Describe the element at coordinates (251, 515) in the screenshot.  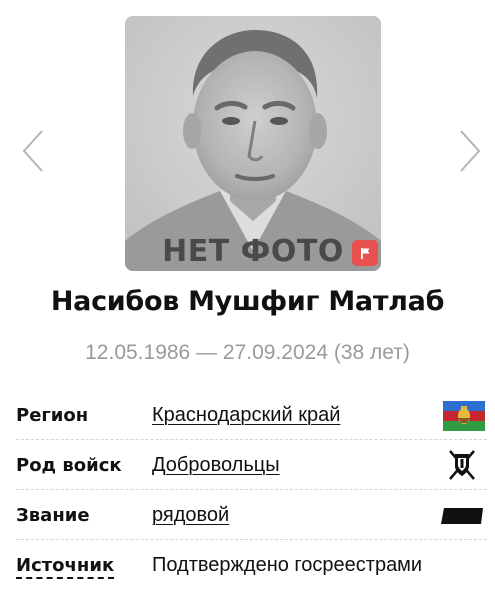
I see `detail-row-rank: Звание рядовой` at that location.